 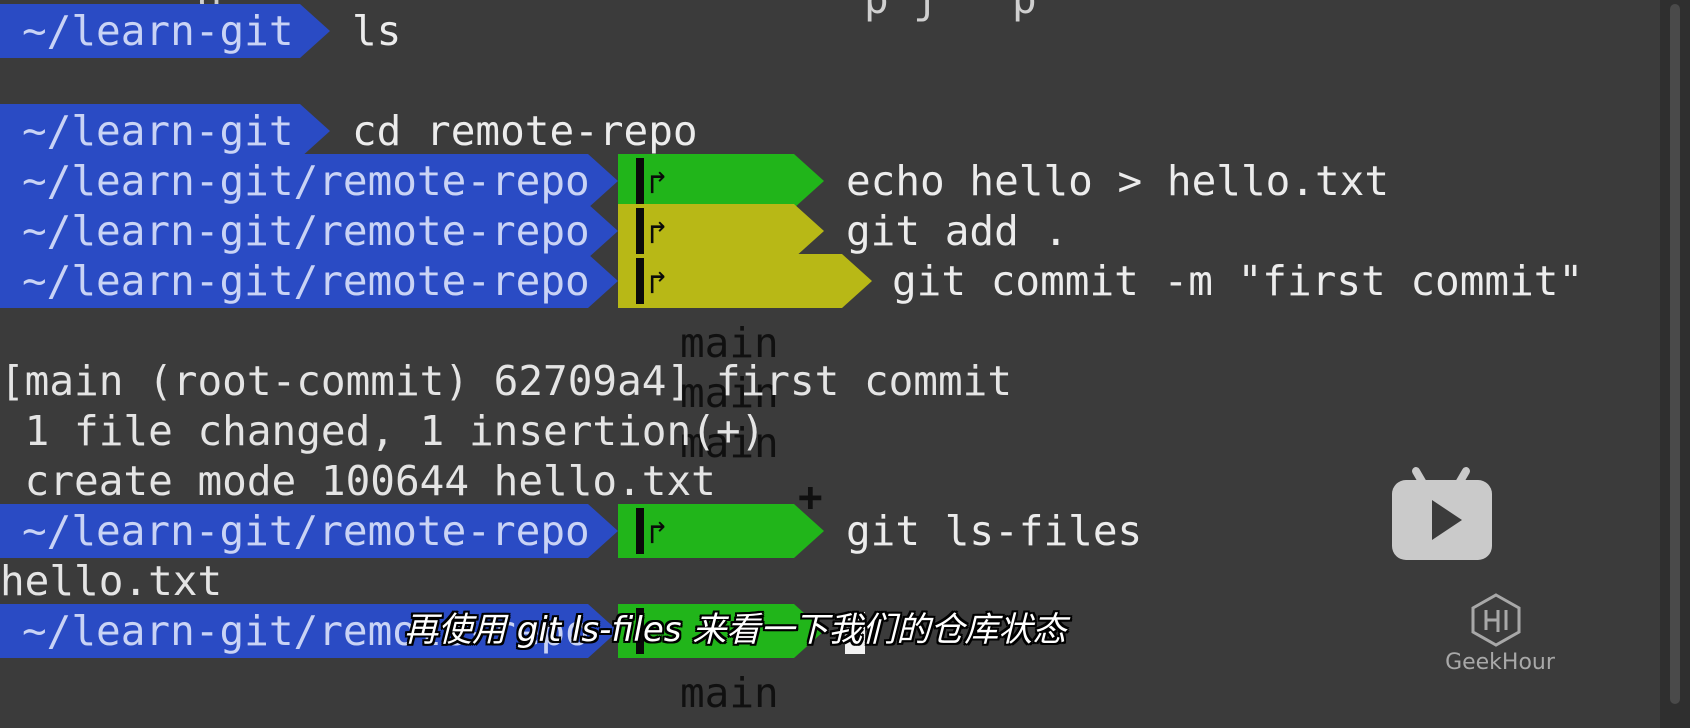 I want to click on command-text: git ls-files, so click(x=994, y=531).